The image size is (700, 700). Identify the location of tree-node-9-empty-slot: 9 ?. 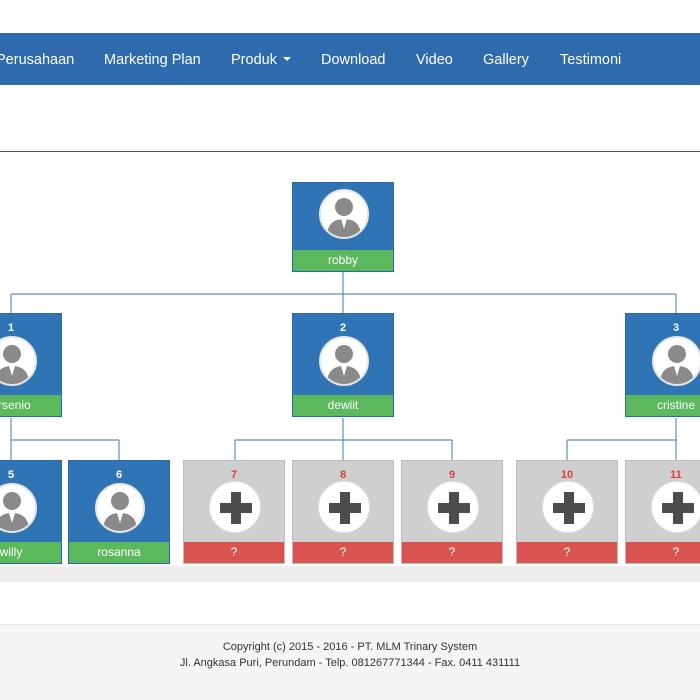
(452, 512).